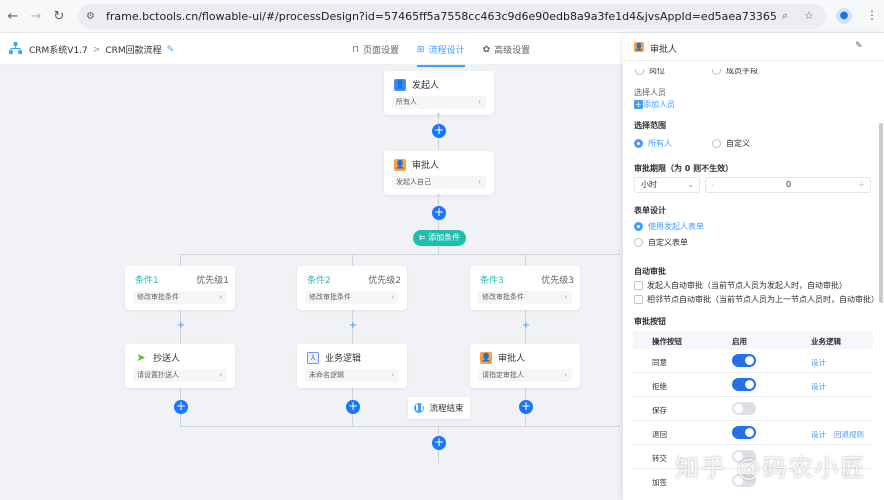  What do you see at coordinates (753, 340) in the screenshot?
I see `table-header: 操作按钮 启用 业务逻辑` at bounding box center [753, 340].